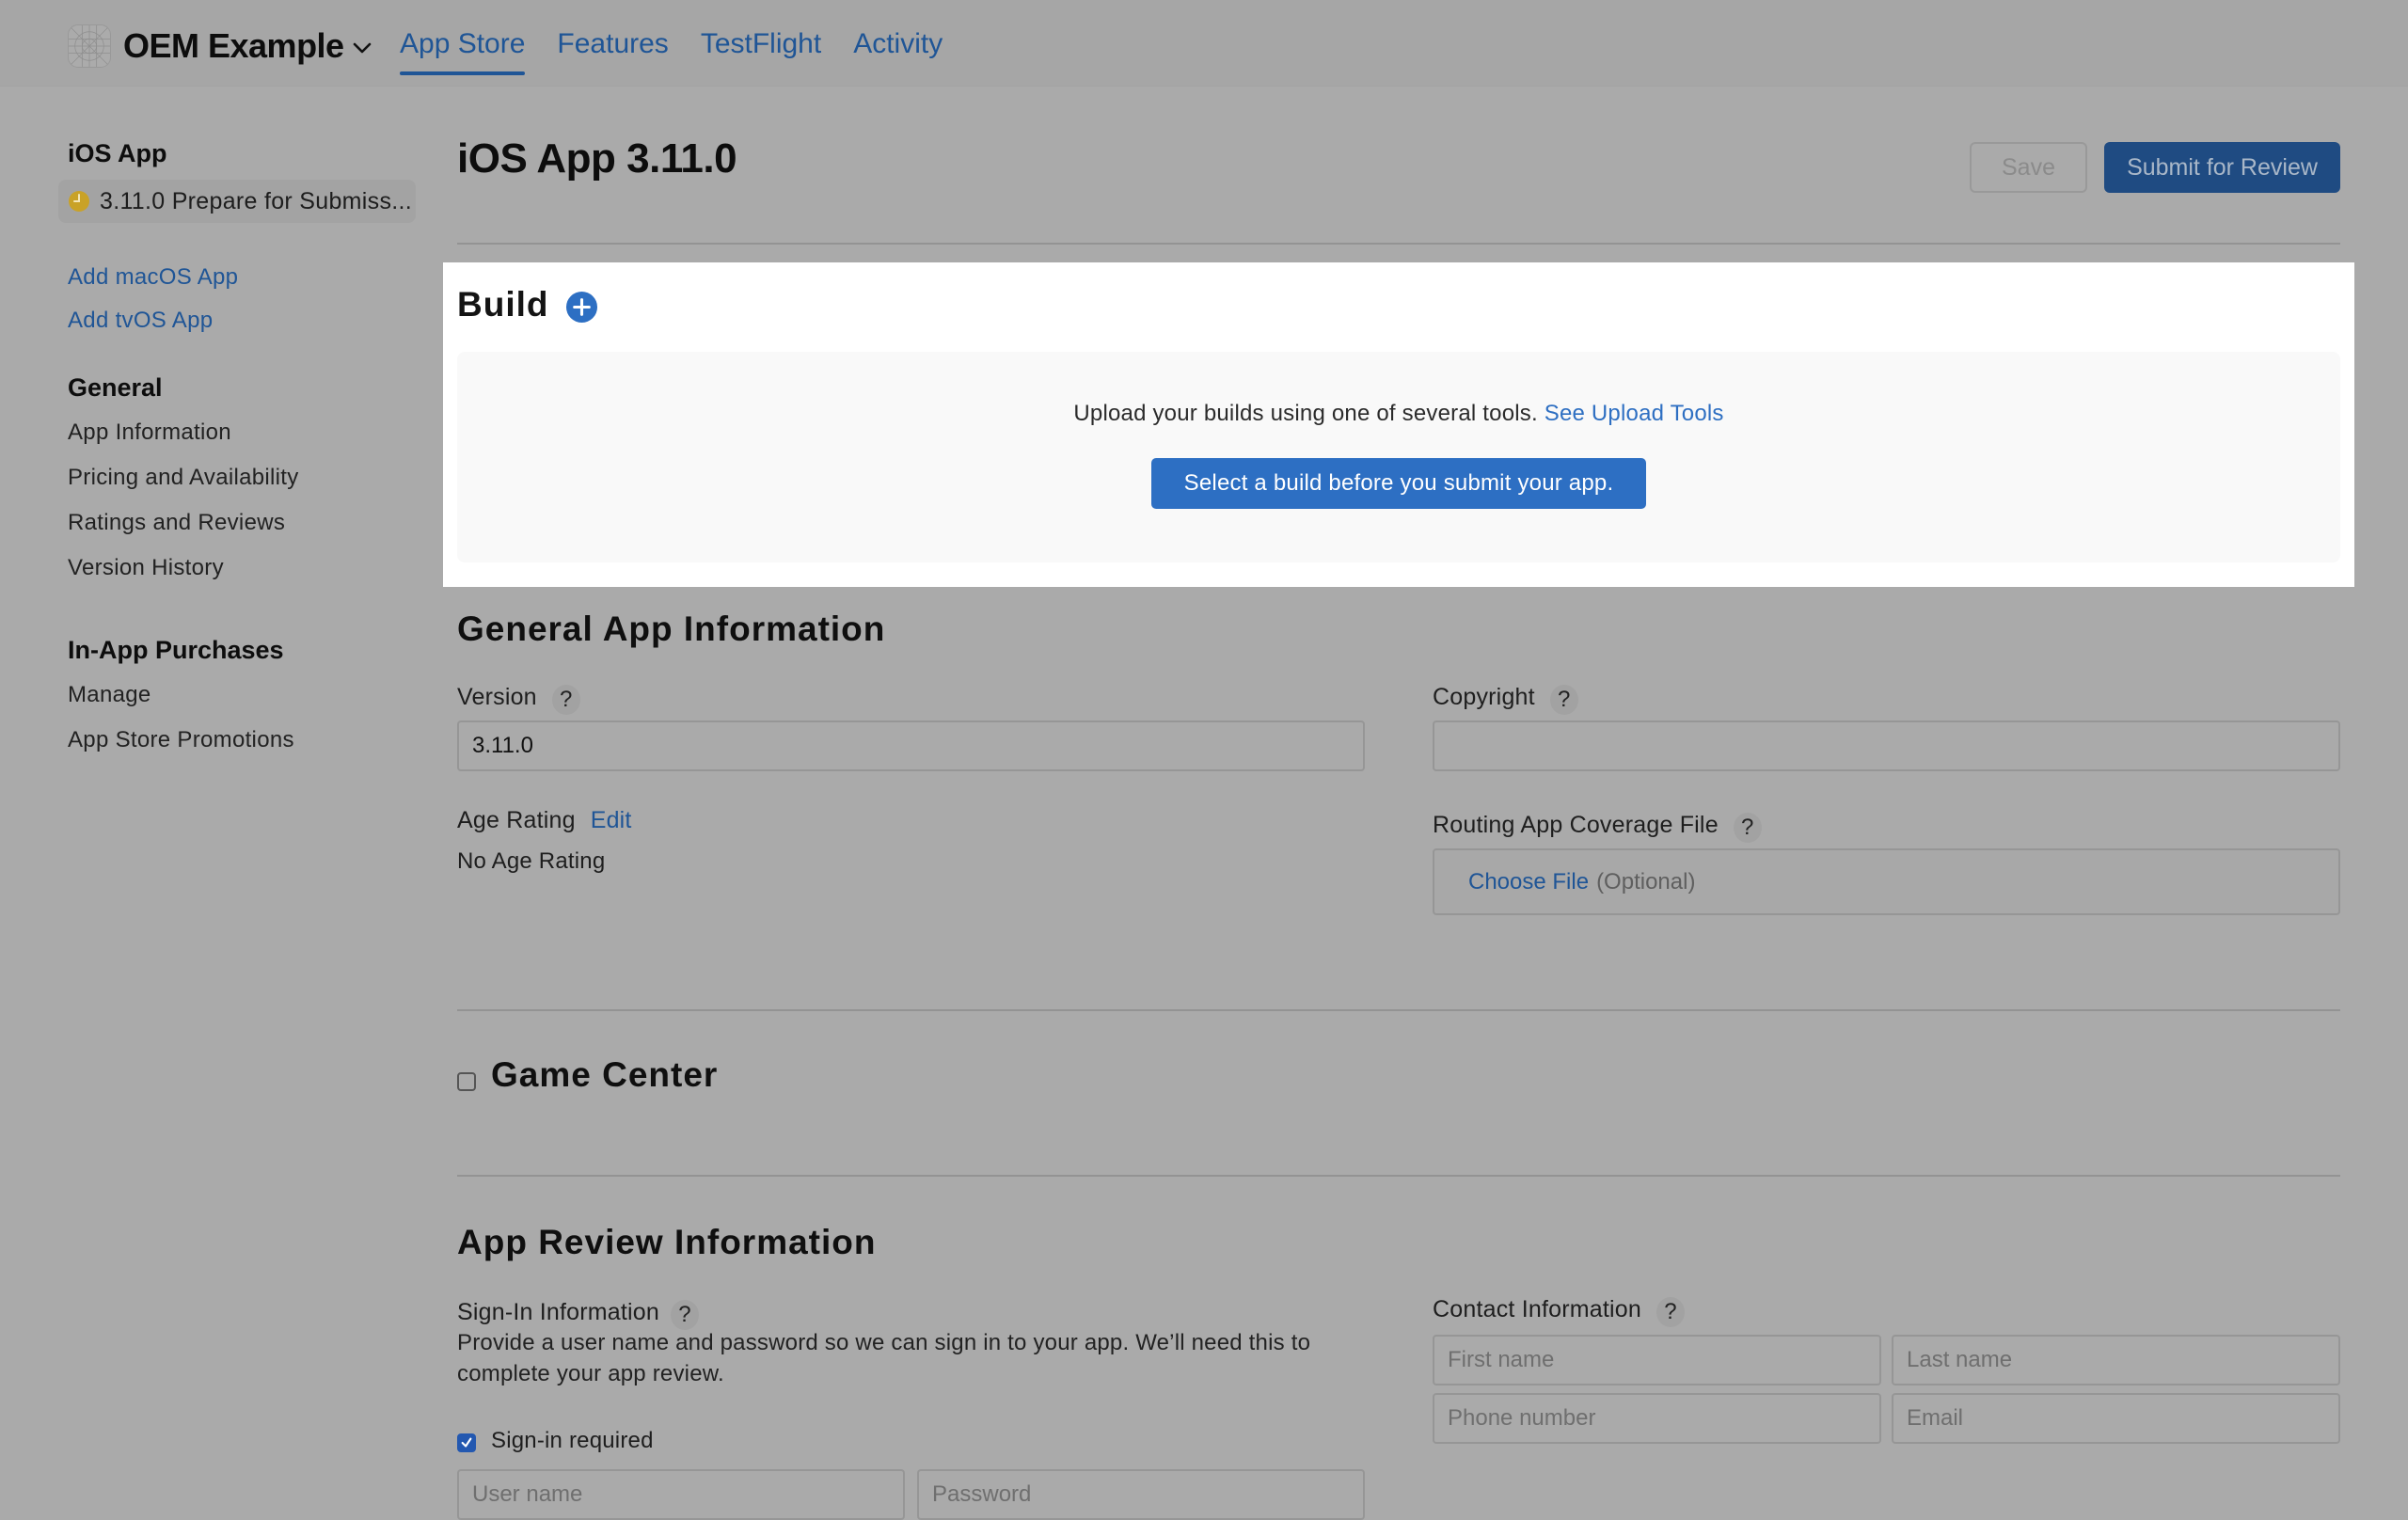 This screenshot has height=1520, width=2408. I want to click on signin-information-label: Sign-In Information, so click(559, 1311).